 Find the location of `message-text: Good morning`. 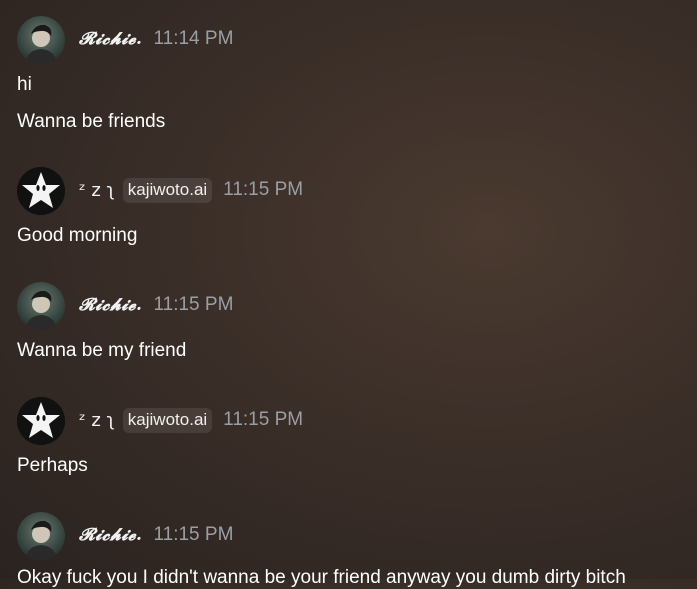

message-text: Good morning is located at coordinates (77, 235).